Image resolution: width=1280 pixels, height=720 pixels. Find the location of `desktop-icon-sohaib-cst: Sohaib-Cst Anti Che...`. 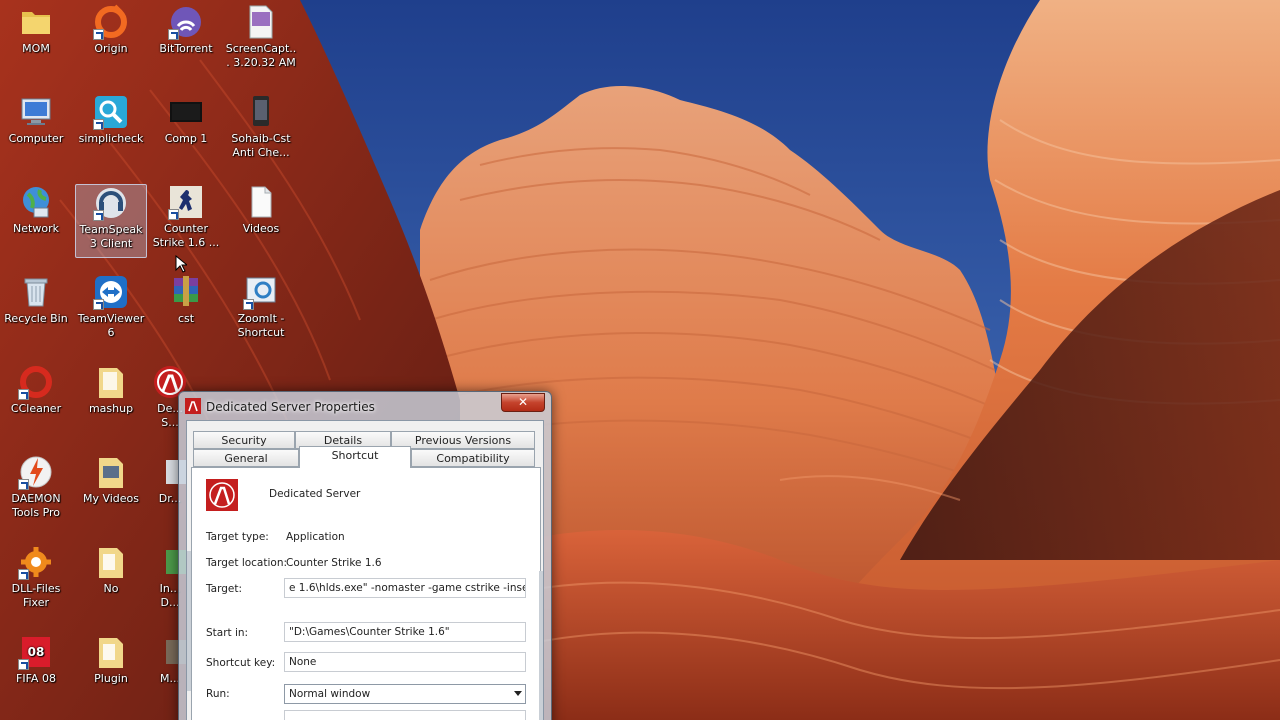

desktop-icon-sohaib-cst: Sohaib-Cst Anti Che... is located at coordinates (261, 127).